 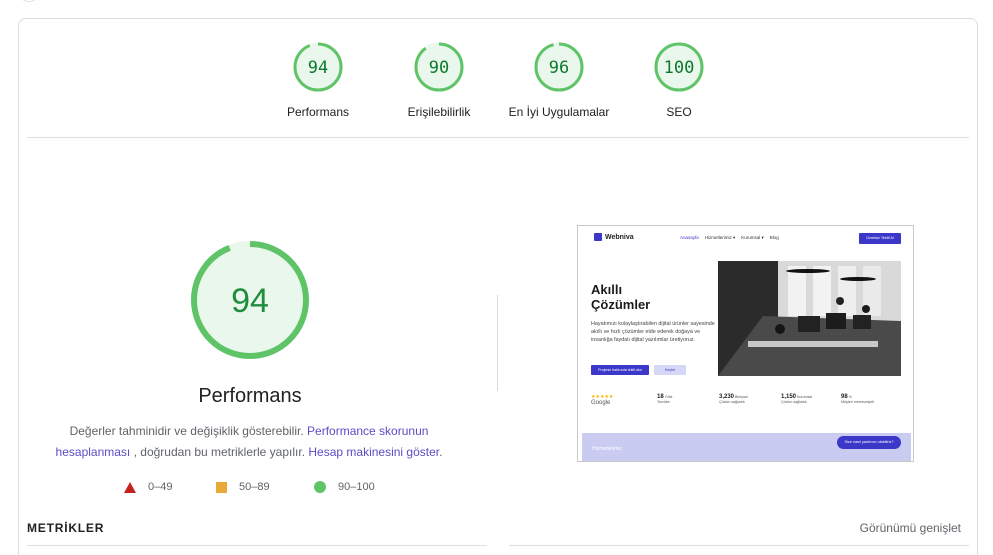 I want to click on section-divider, so click(x=498, y=137).